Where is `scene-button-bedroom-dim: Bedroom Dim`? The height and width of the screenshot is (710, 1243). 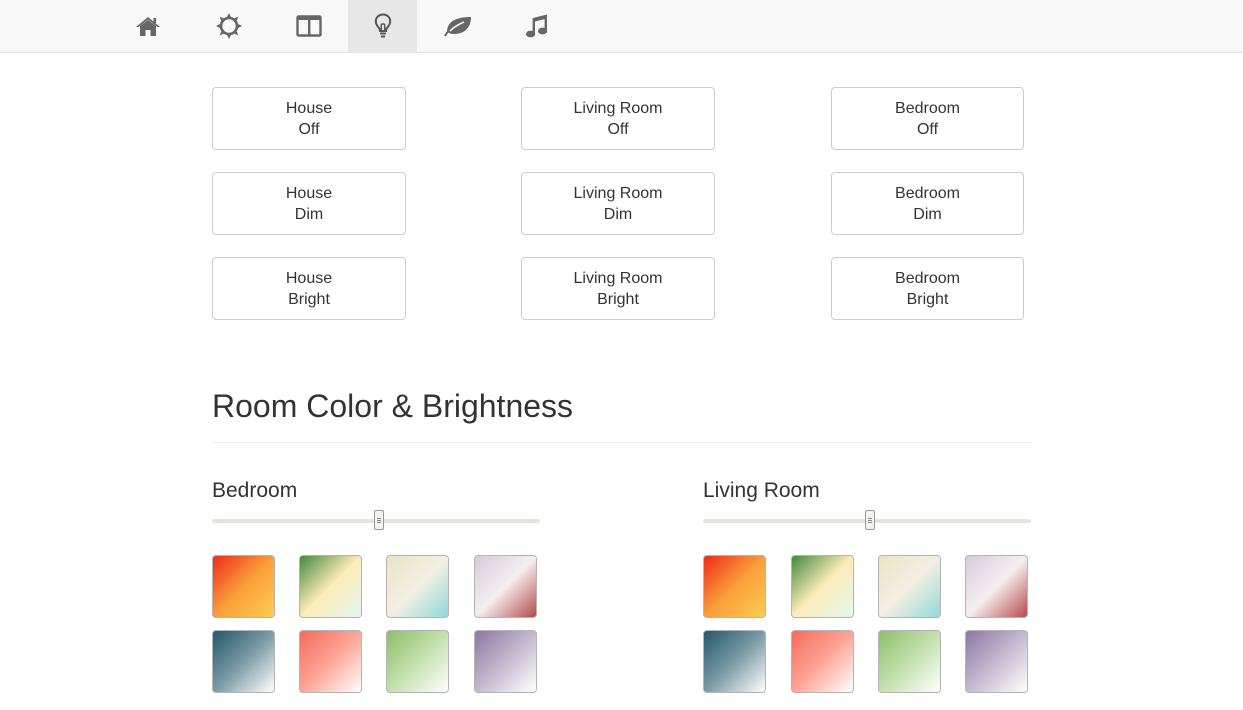
scene-button-bedroom-dim: Bedroom Dim is located at coordinates (927, 203).